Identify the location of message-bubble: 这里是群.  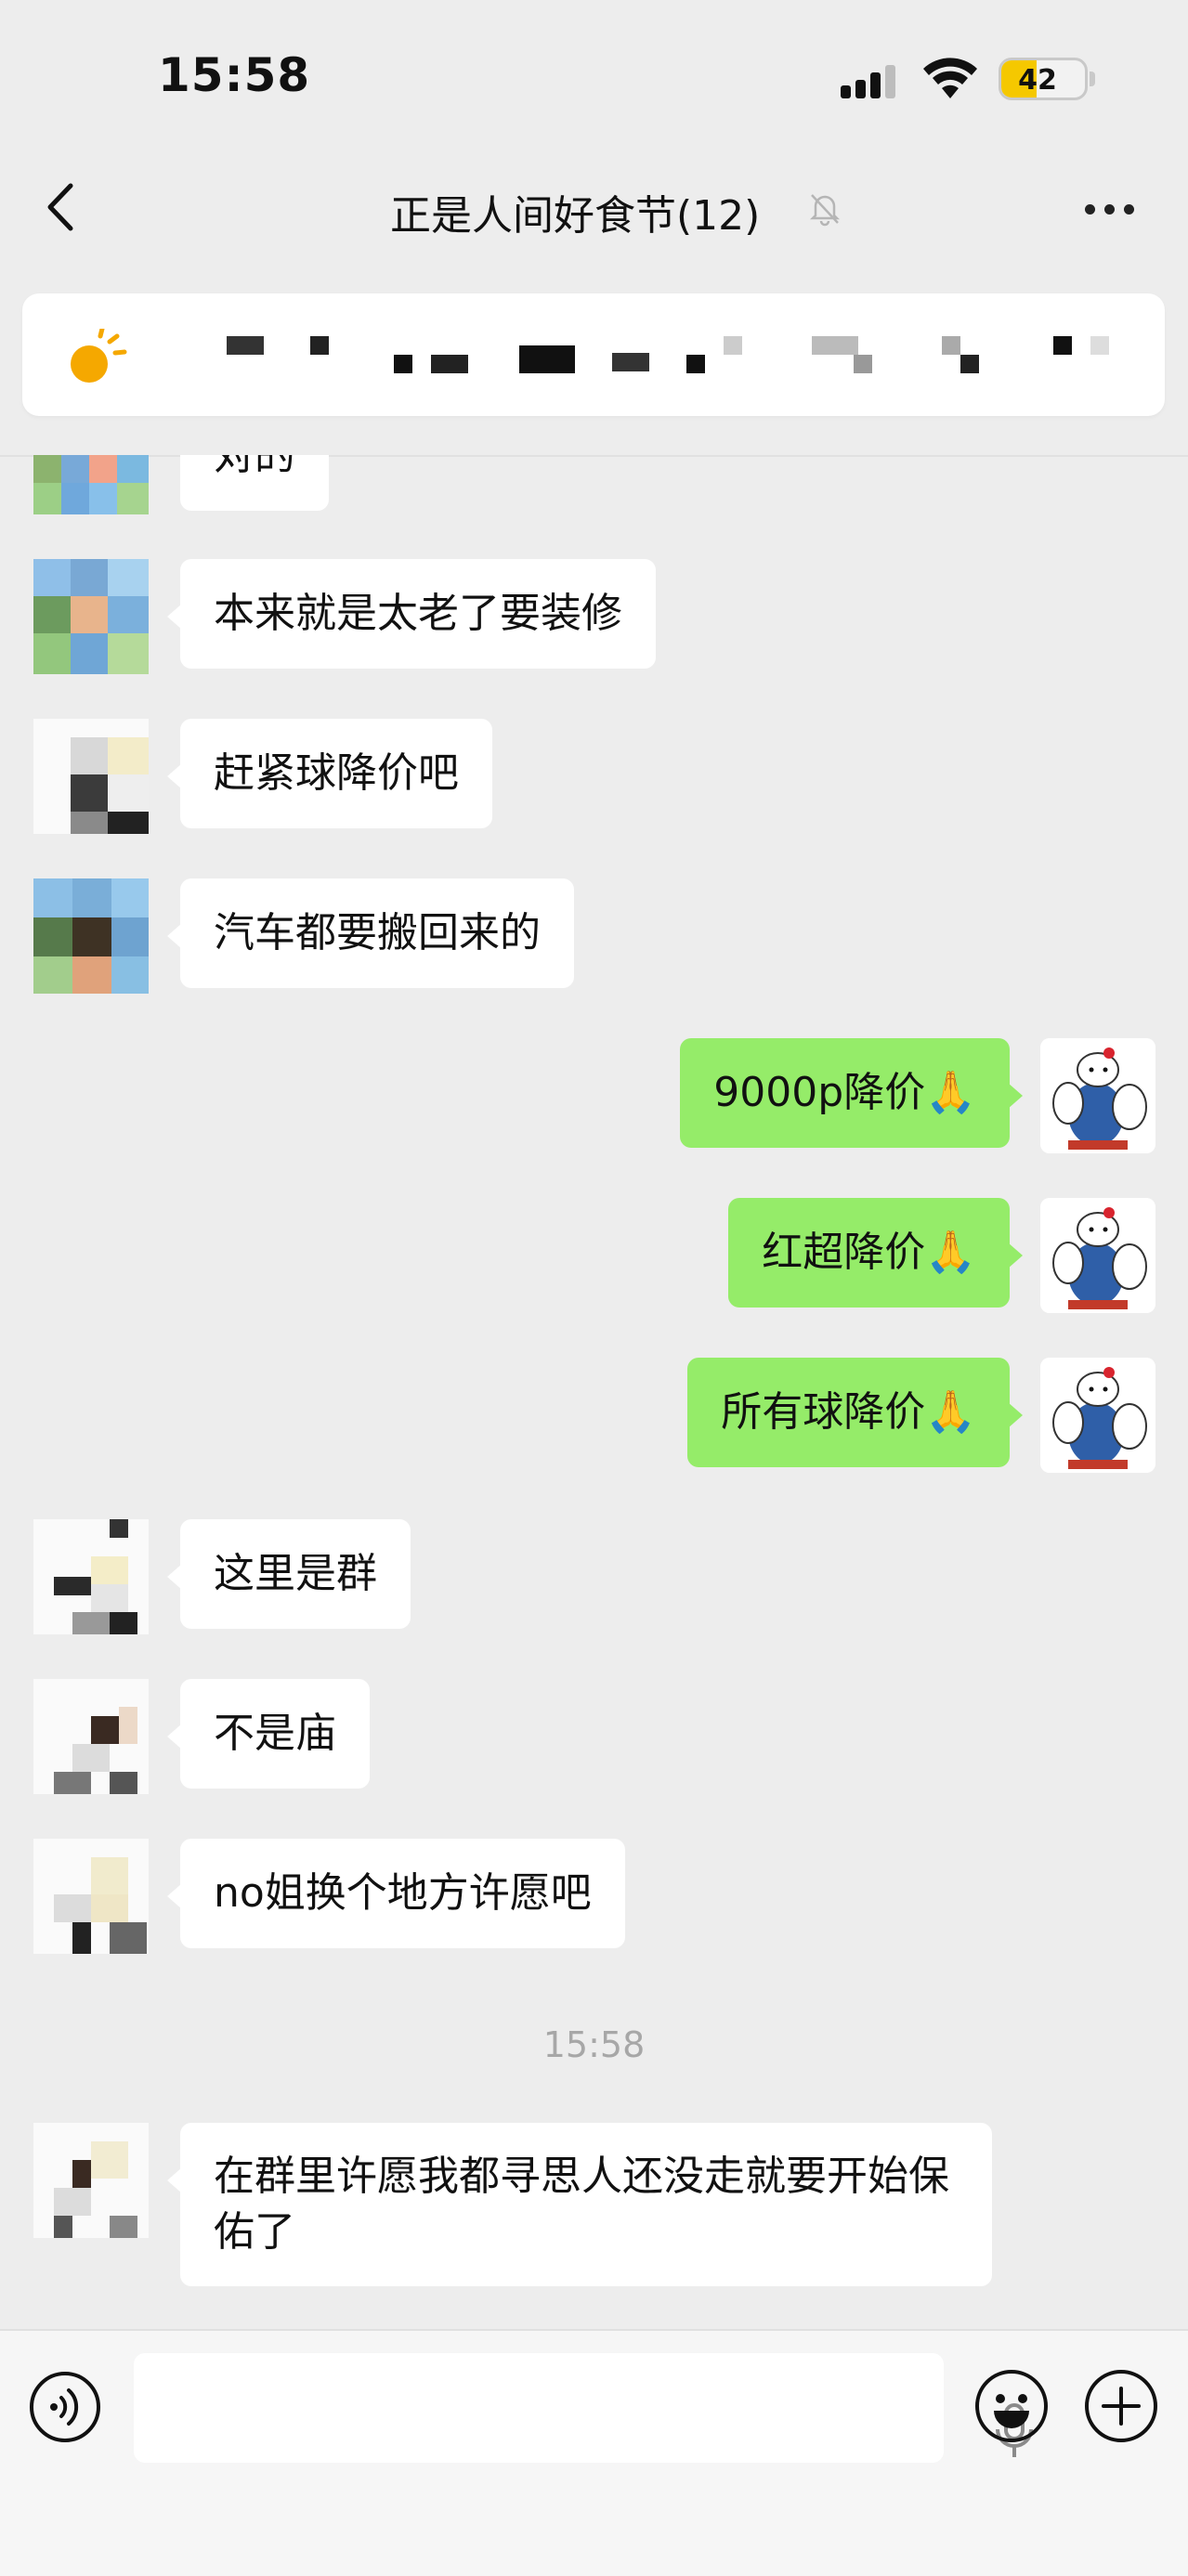
(289, 1574).